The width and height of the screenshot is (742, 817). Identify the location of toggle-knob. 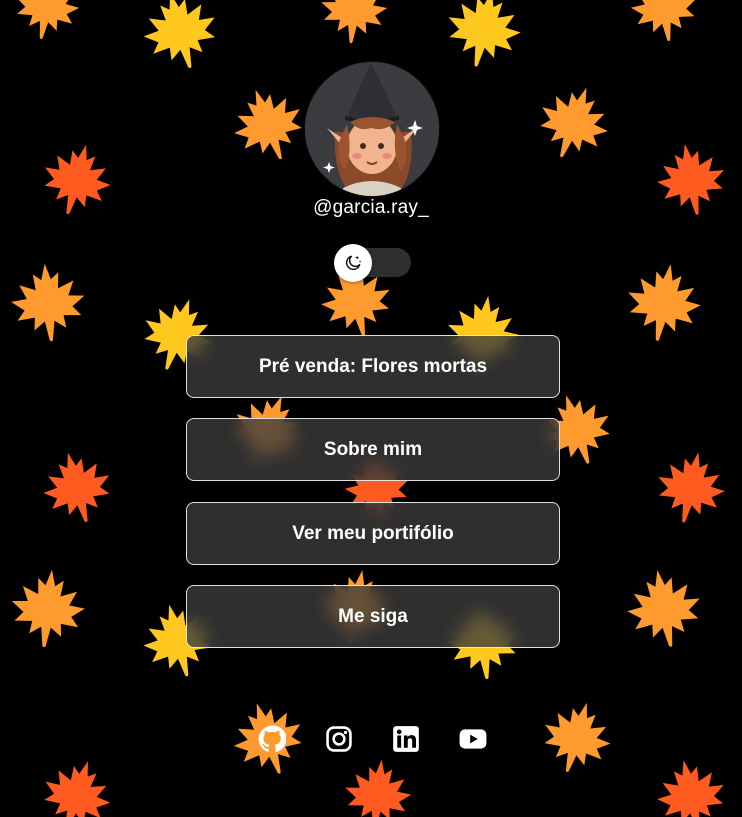
(353, 263).